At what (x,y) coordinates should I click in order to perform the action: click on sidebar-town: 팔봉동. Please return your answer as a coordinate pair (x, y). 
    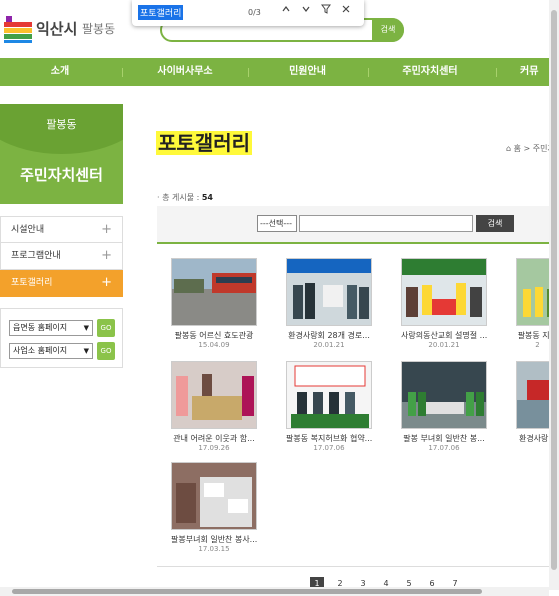
    Looking at the image, I should click on (61, 124).